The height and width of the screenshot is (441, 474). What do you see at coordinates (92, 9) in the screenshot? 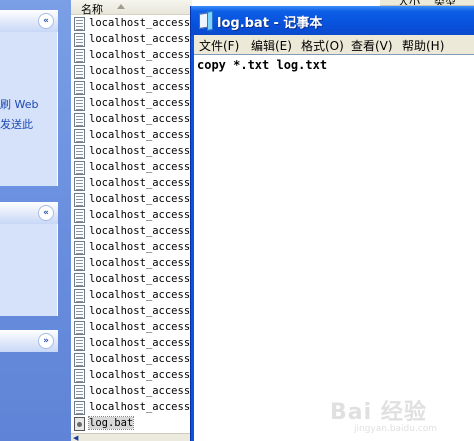
I see `name-column-label: 名称` at bounding box center [92, 9].